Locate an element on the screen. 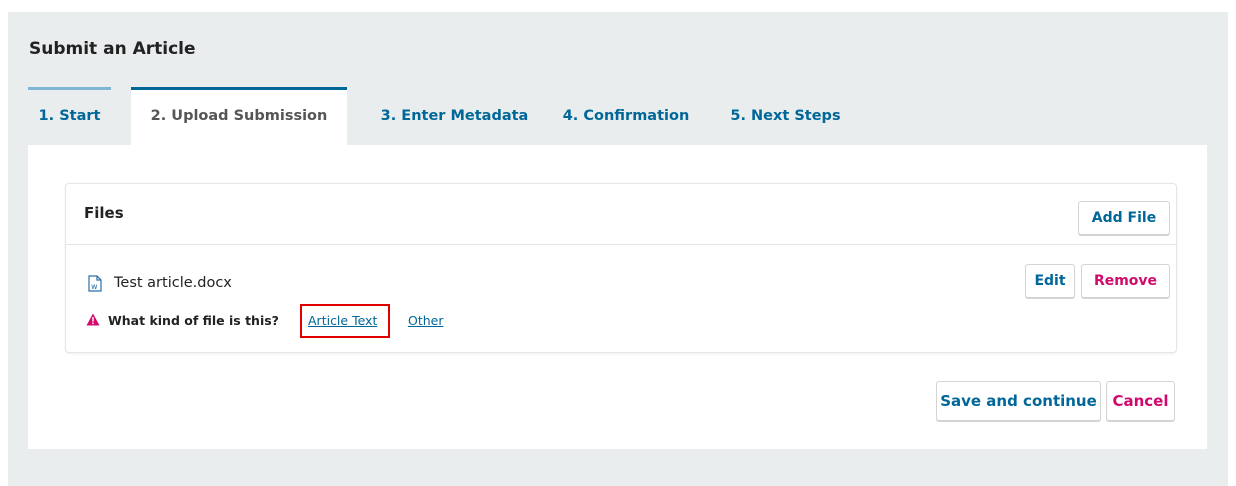 This screenshot has width=1236, height=486. tab-confirmation: 4. Confirmation is located at coordinates (626, 116).